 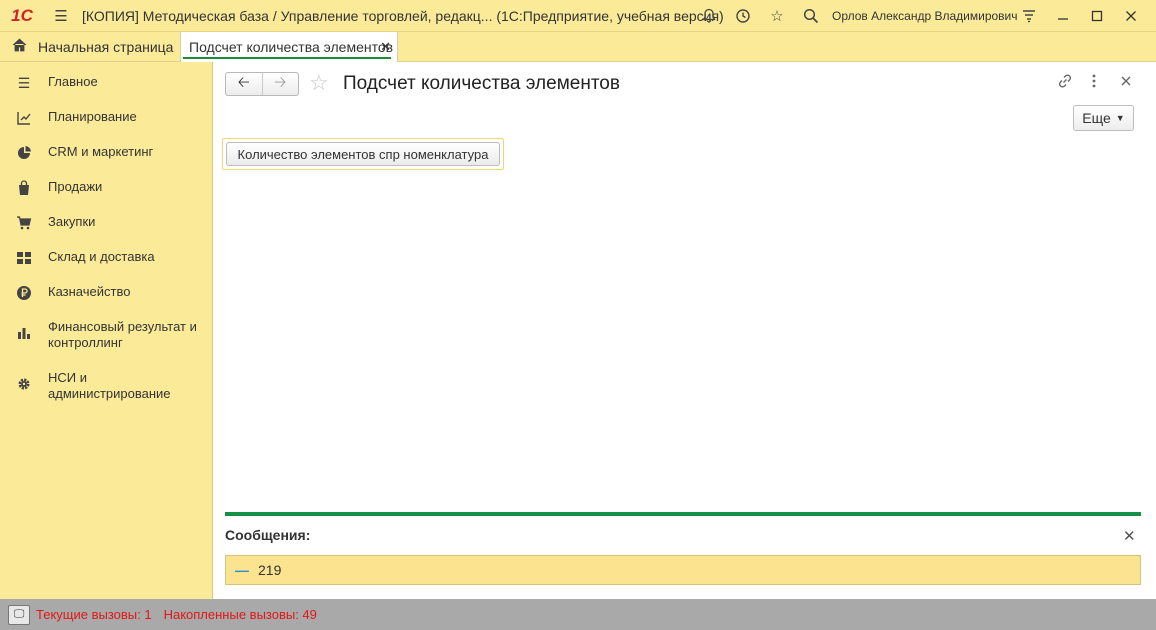 I want to click on sidebar-item-label: Главное, so click(x=73, y=81).